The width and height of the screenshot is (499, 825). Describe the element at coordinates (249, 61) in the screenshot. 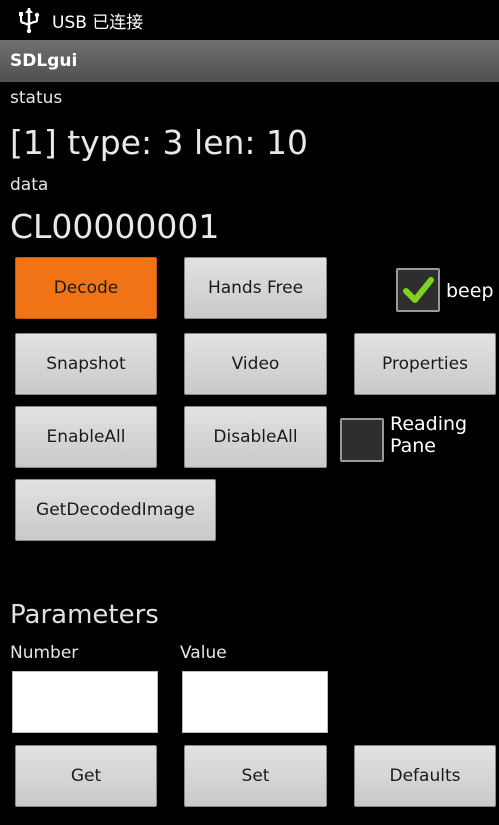

I see `app-title-bar: SDLgui` at that location.